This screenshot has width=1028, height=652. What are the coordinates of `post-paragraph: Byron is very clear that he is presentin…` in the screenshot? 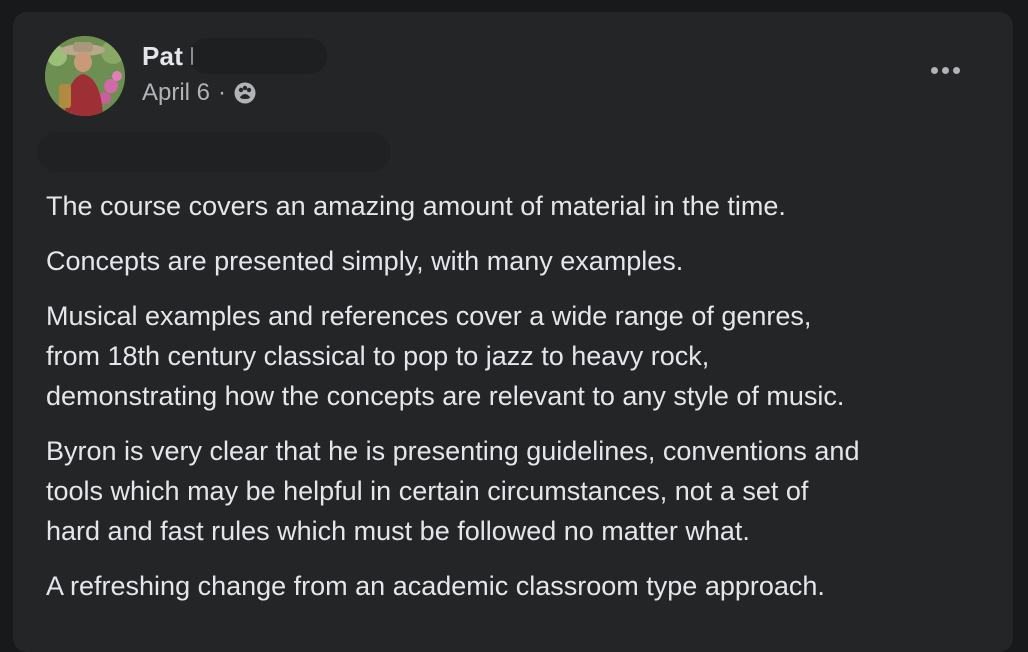 It's located at (453, 491).